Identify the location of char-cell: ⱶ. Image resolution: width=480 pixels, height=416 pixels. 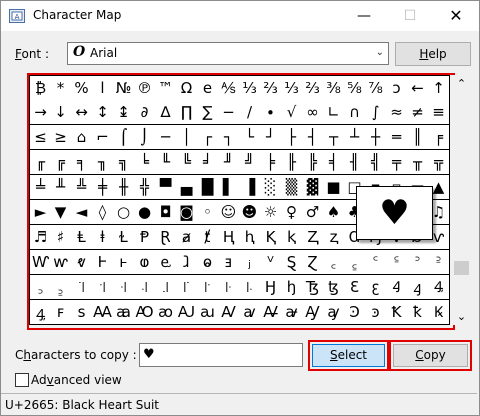
(124, 262).